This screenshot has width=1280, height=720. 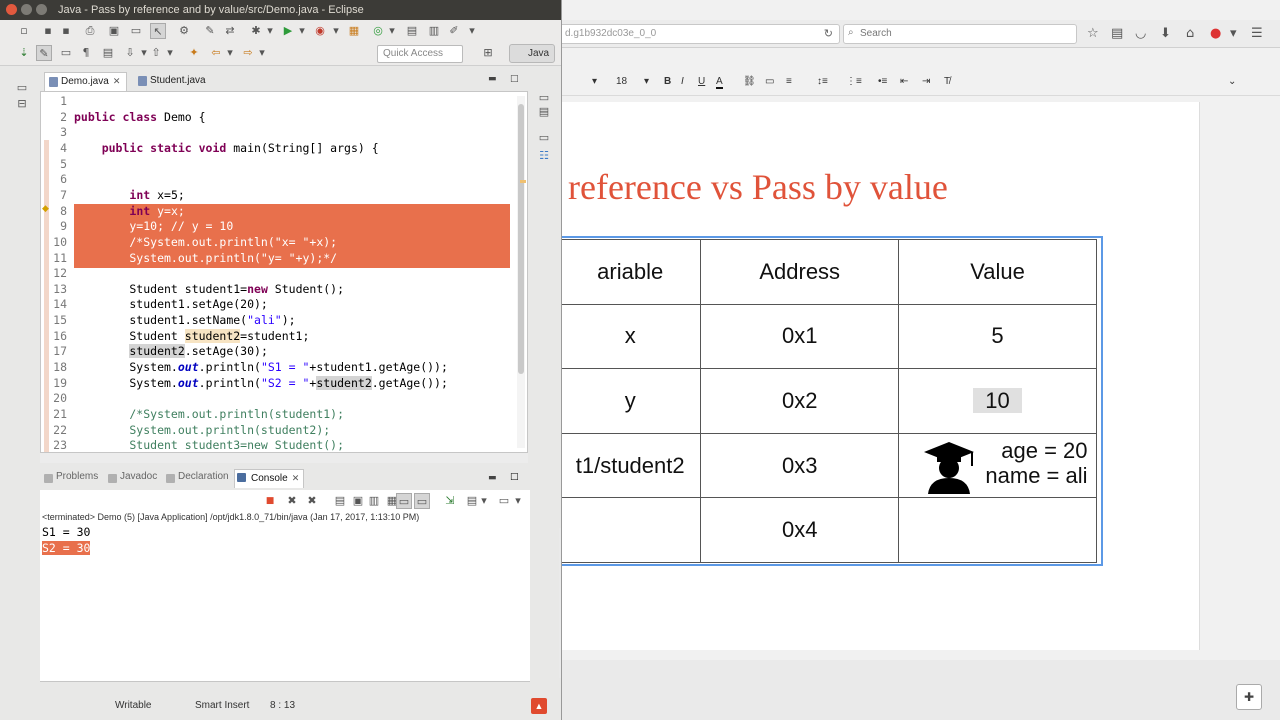 I want to click on url-bar: d.g1b932dc03e_0_0 ↻, so click(x=690, y=34).